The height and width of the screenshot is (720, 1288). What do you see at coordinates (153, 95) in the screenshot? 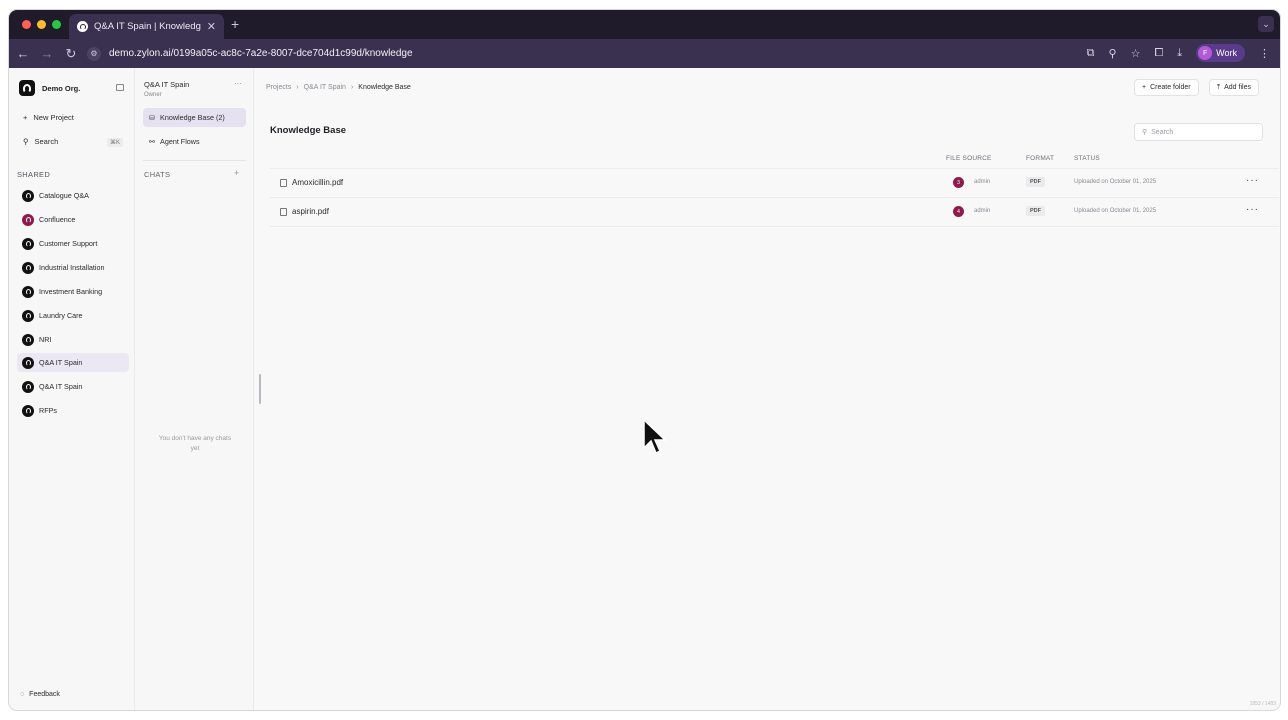
I see `project-role: Owner` at bounding box center [153, 95].